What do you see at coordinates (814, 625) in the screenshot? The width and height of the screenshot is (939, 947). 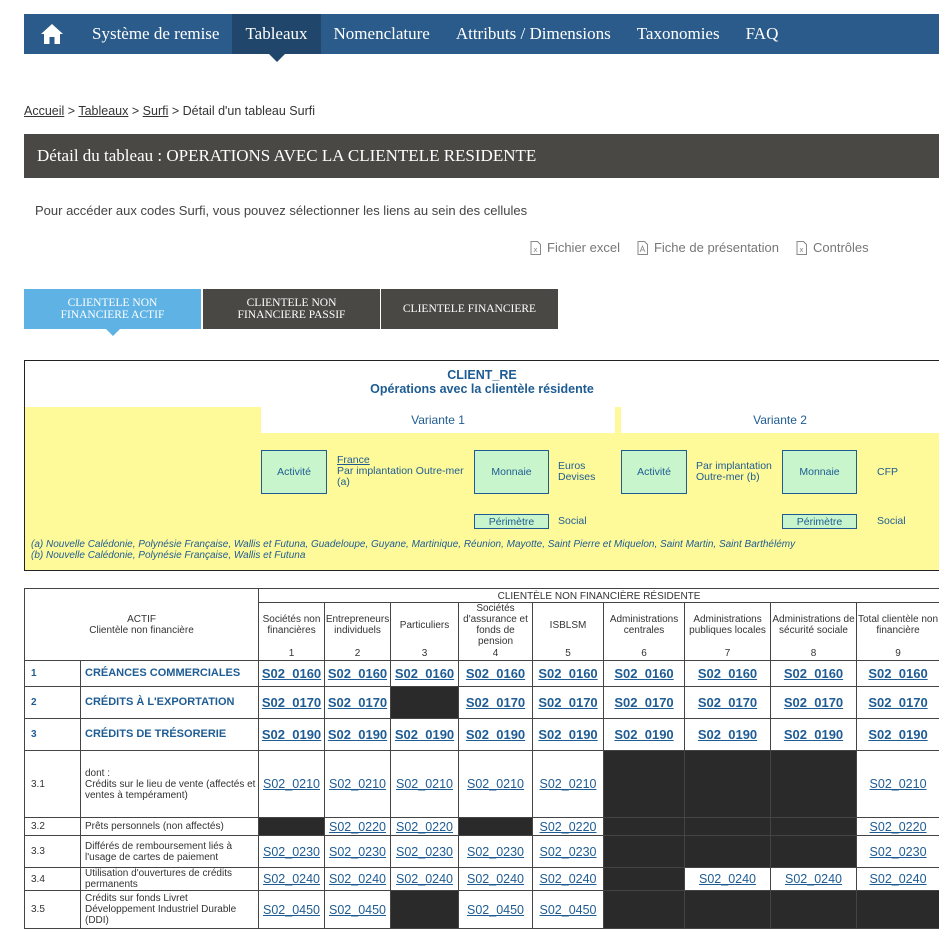 I see `column-header: Administrations de sécurité sociale` at bounding box center [814, 625].